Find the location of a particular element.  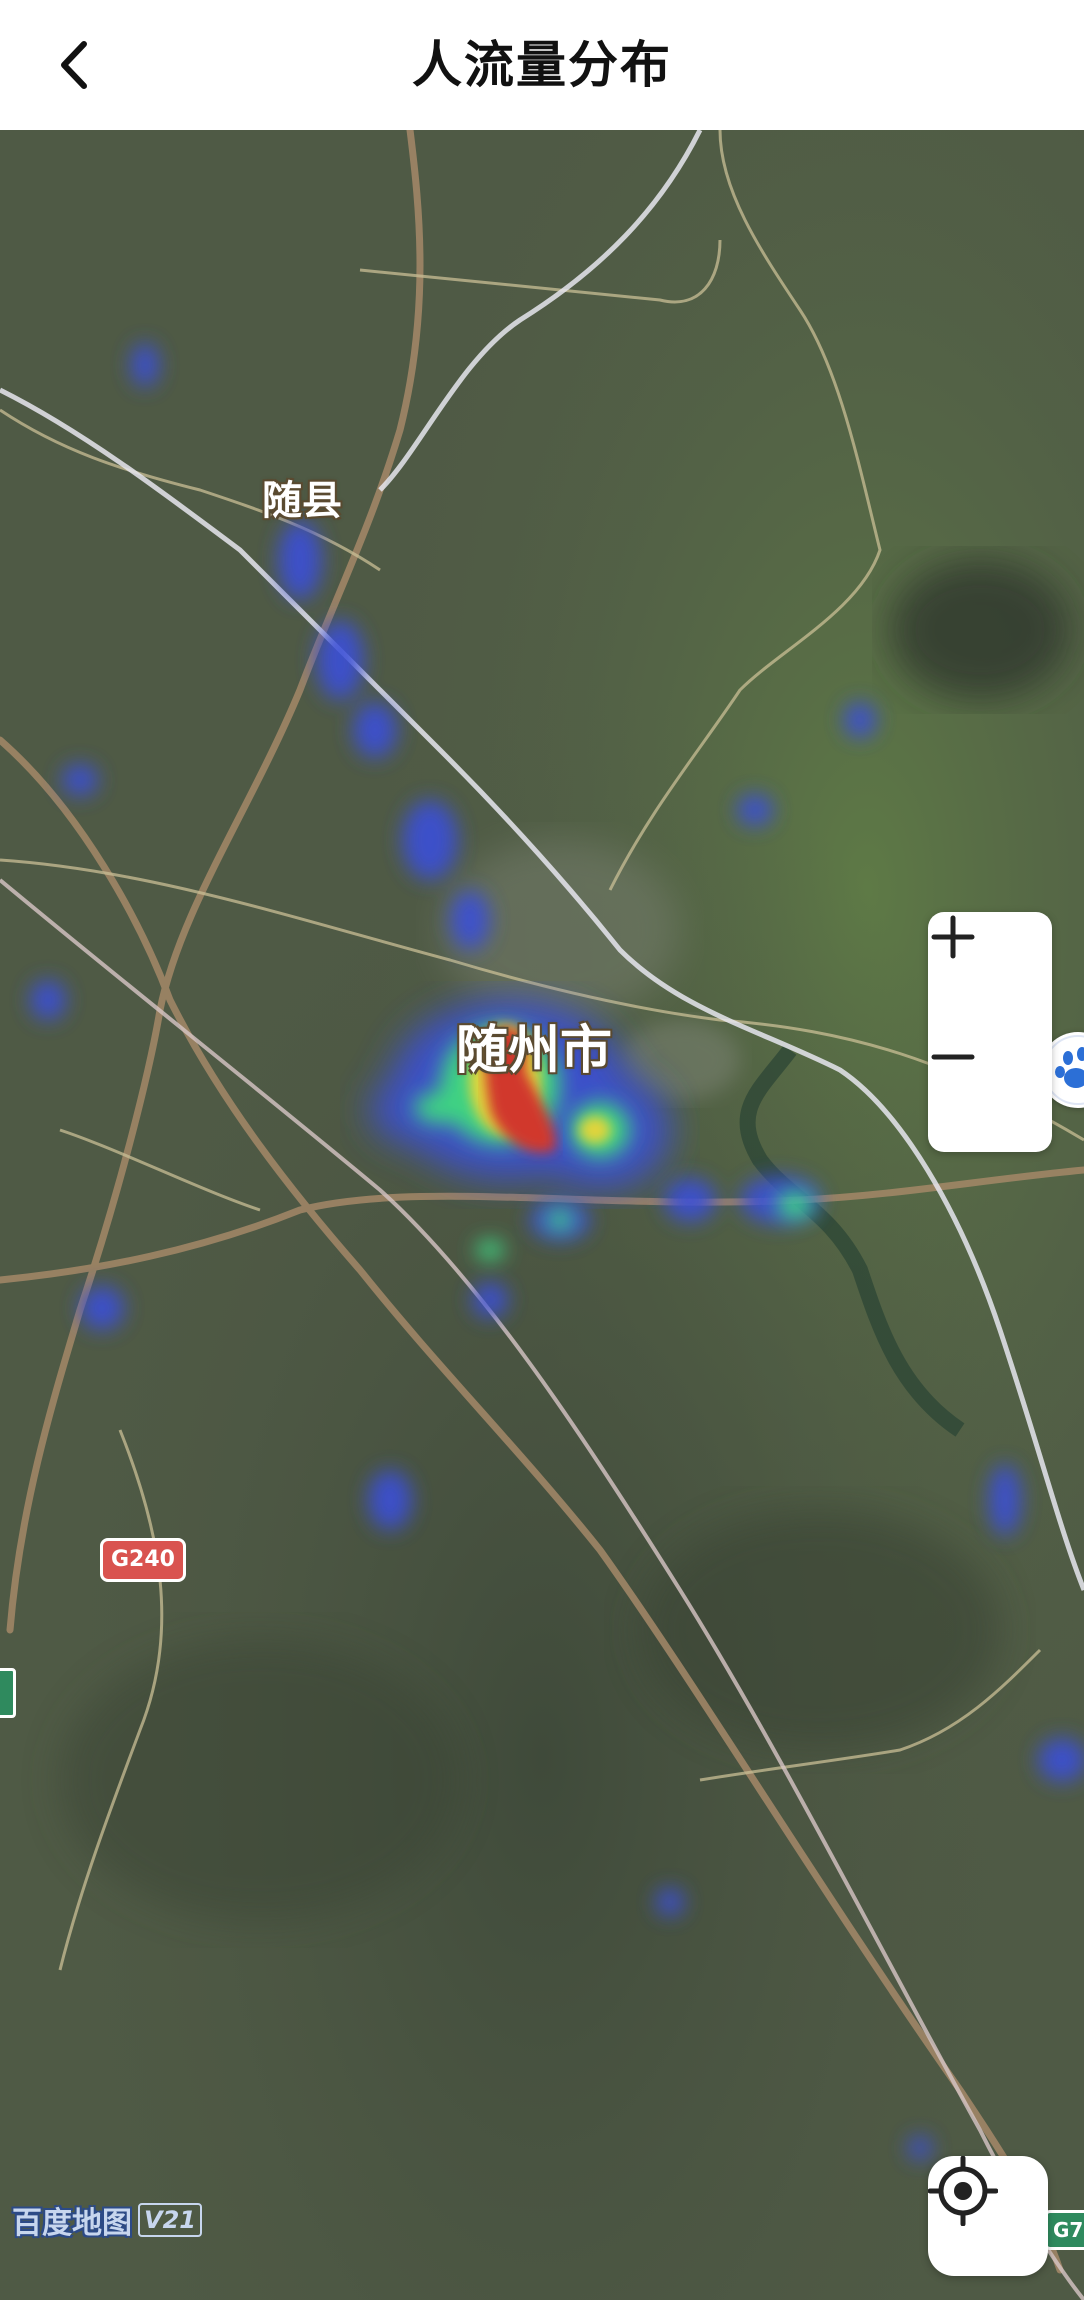

zoom-out-button is located at coordinates (990, 1092).